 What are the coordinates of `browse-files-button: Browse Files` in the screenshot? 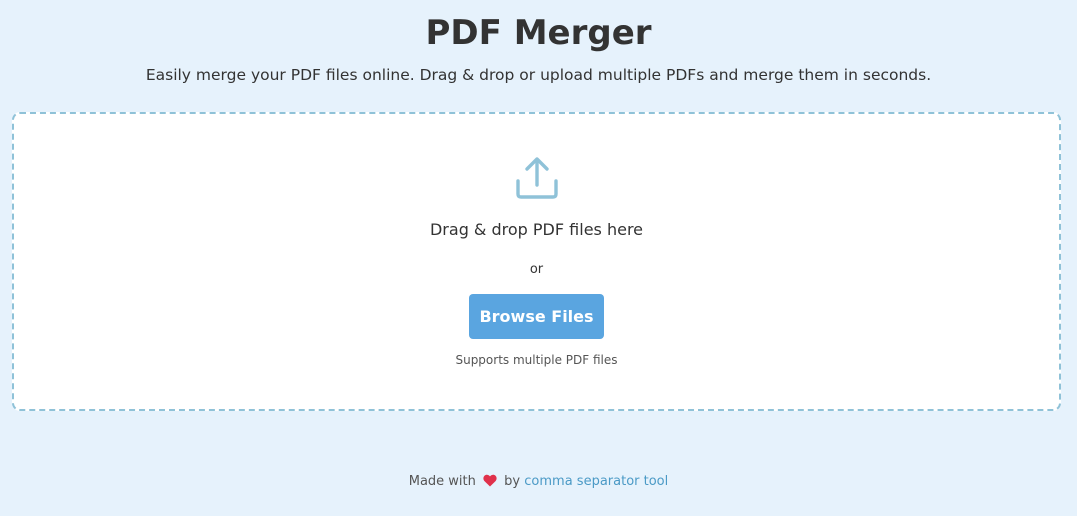 It's located at (536, 316).